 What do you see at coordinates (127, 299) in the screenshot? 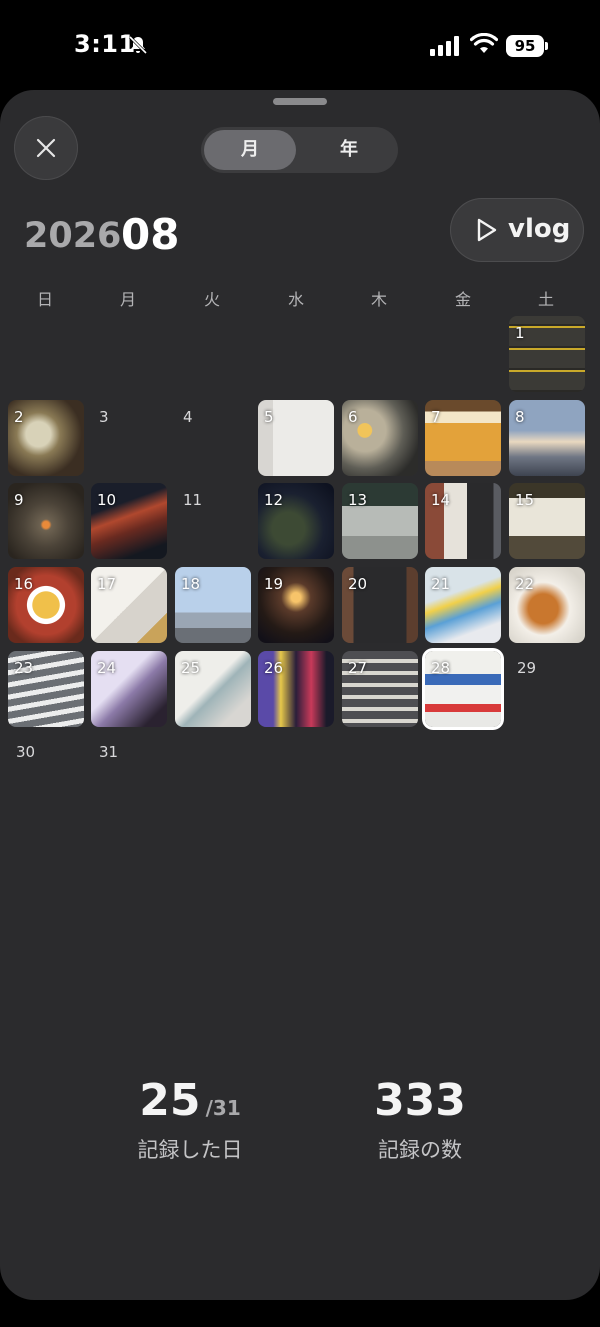
I see `weekday-mon: 月` at bounding box center [127, 299].